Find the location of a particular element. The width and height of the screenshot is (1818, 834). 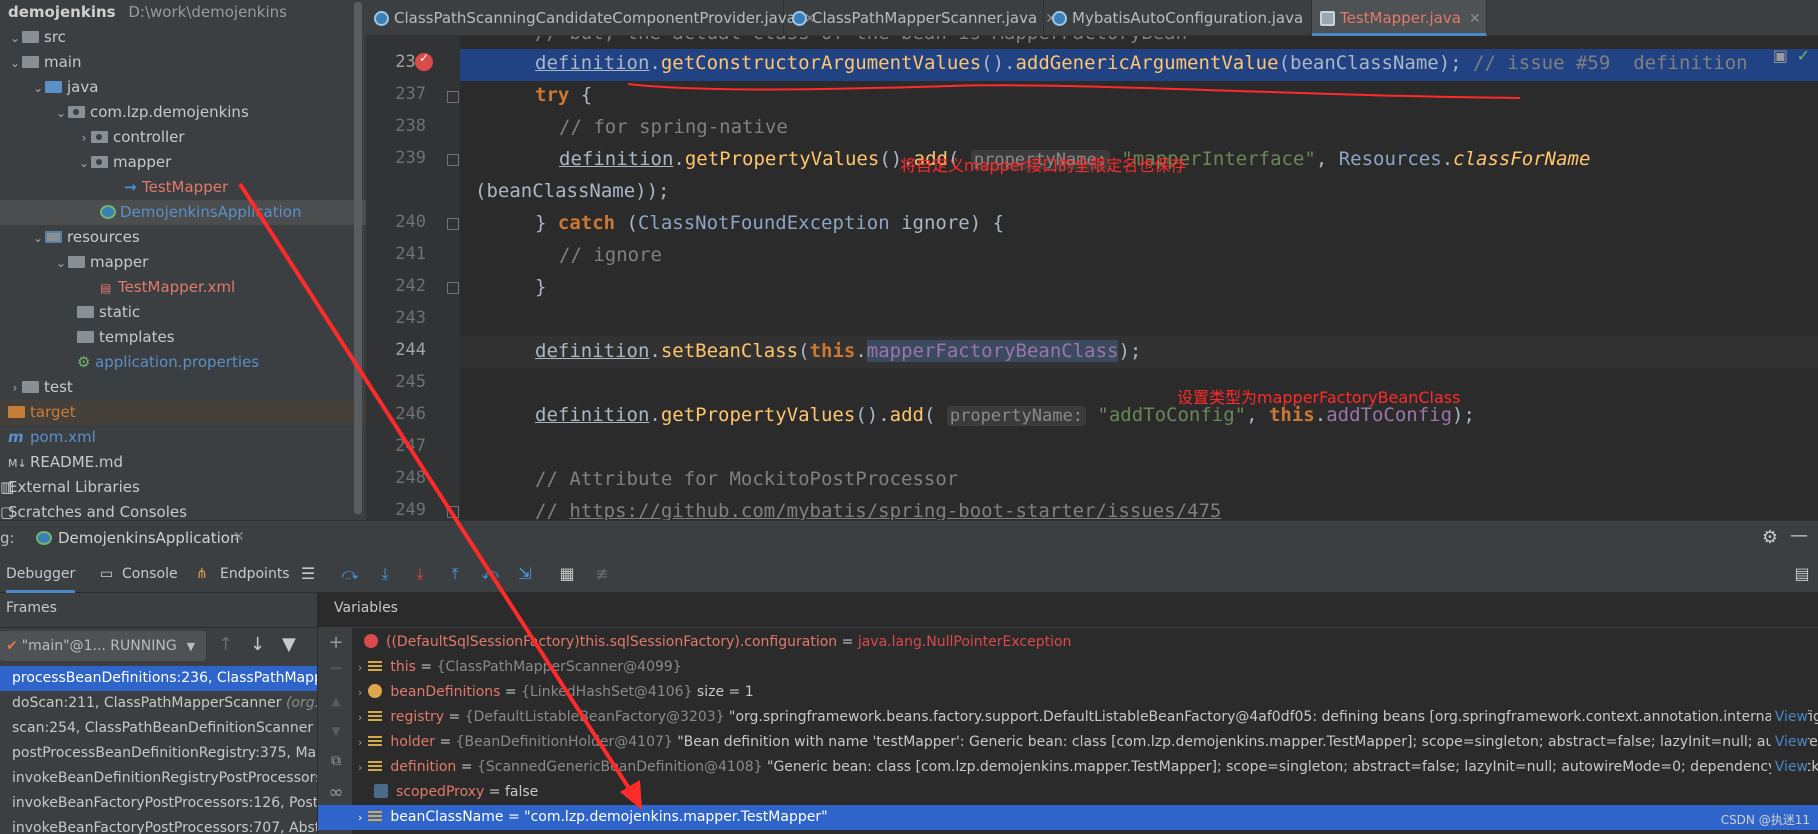

gear-icon: ⚙ is located at coordinates (1770, 537).